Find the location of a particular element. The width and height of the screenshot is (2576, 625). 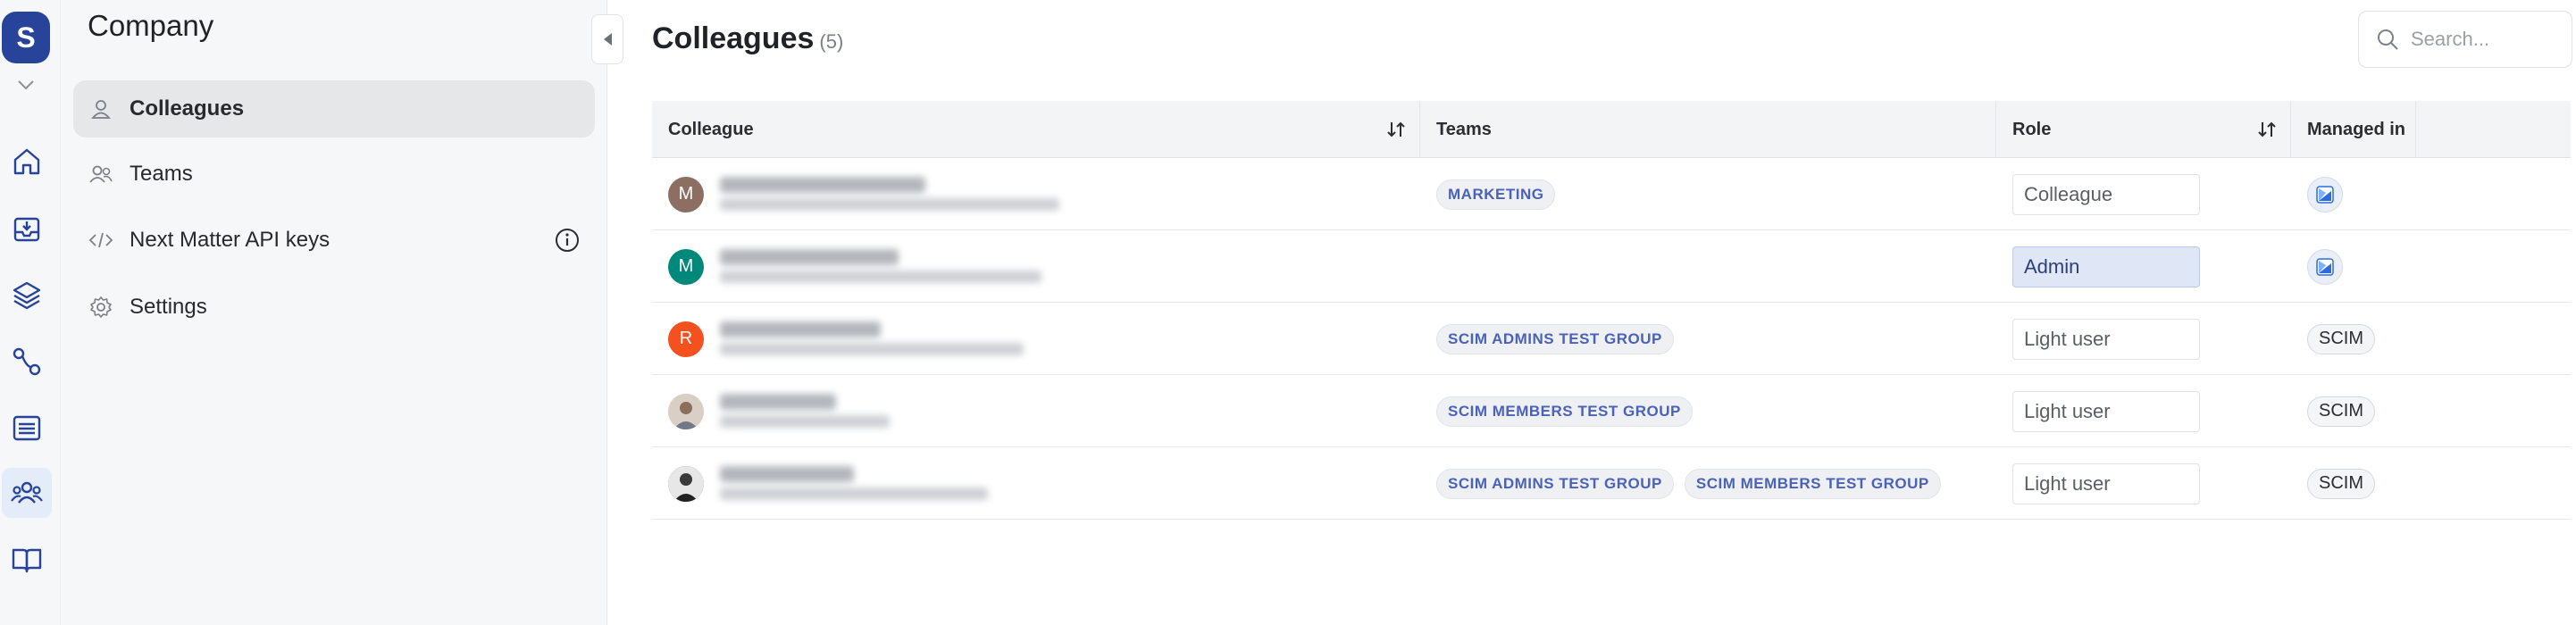

chevron-down-icon is located at coordinates (26, 85).